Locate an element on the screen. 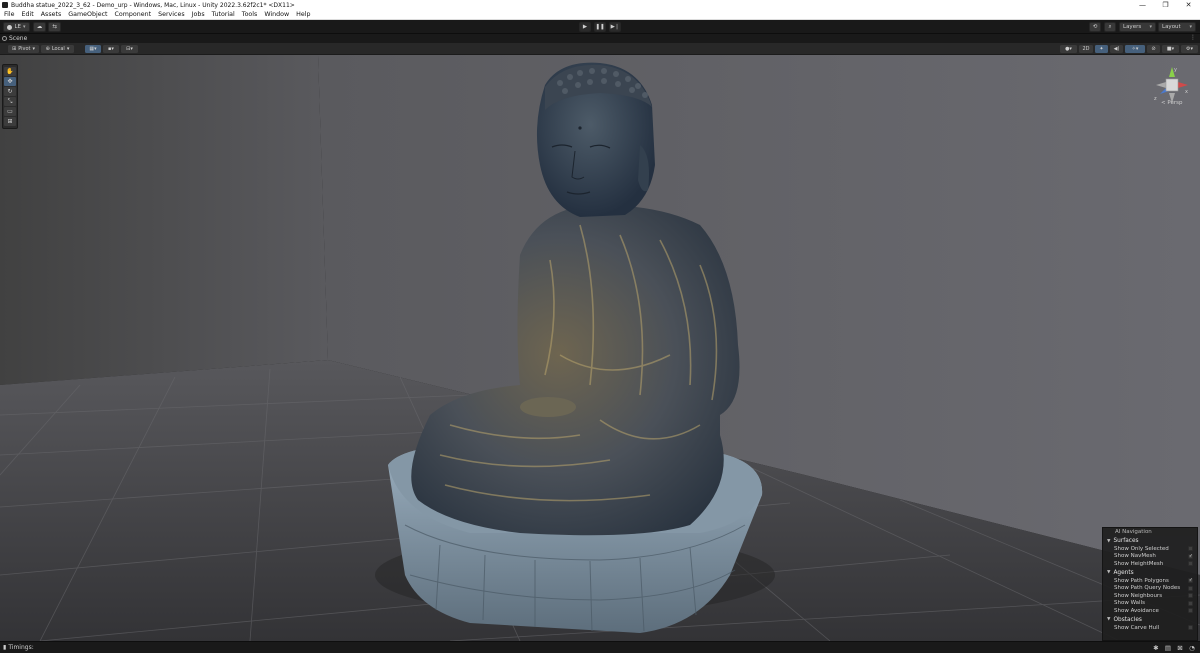  play-button: ▶ is located at coordinates (585, 27).